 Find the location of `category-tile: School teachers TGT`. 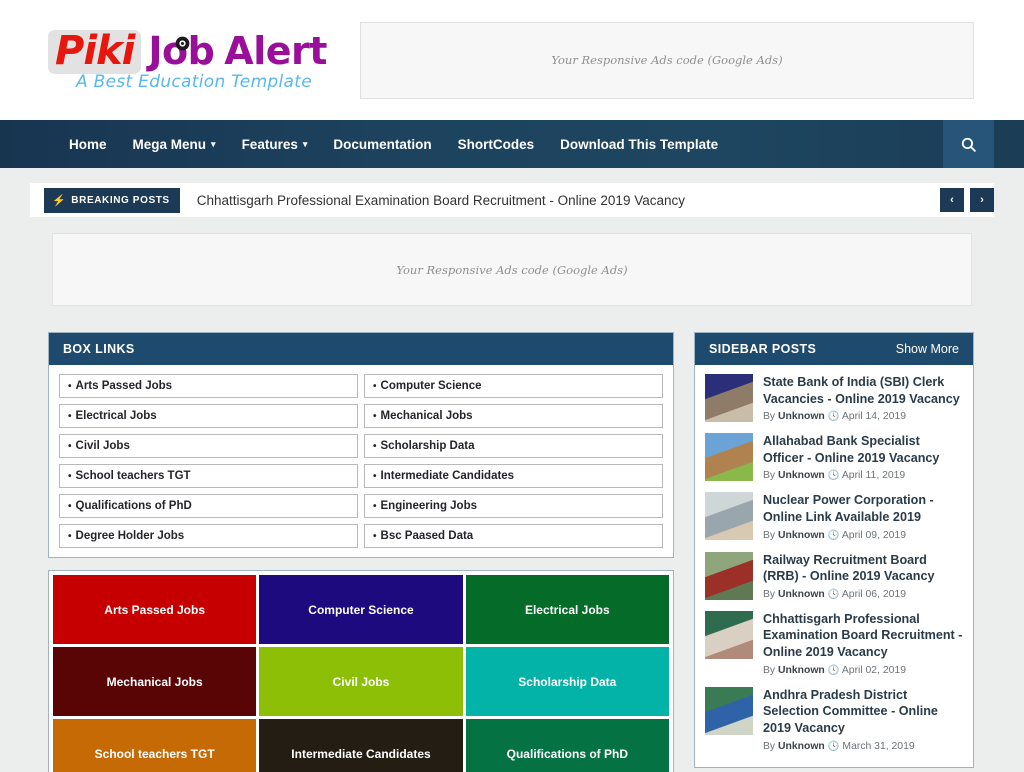

category-tile: School teachers TGT is located at coordinates (155, 745).